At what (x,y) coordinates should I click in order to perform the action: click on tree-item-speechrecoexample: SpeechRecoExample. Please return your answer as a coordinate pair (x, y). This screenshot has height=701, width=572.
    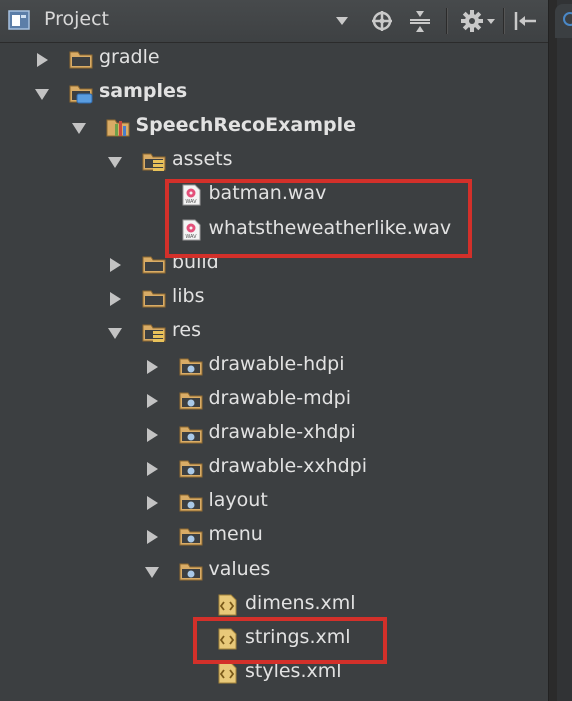
    Looking at the image, I should click on (274, 127).